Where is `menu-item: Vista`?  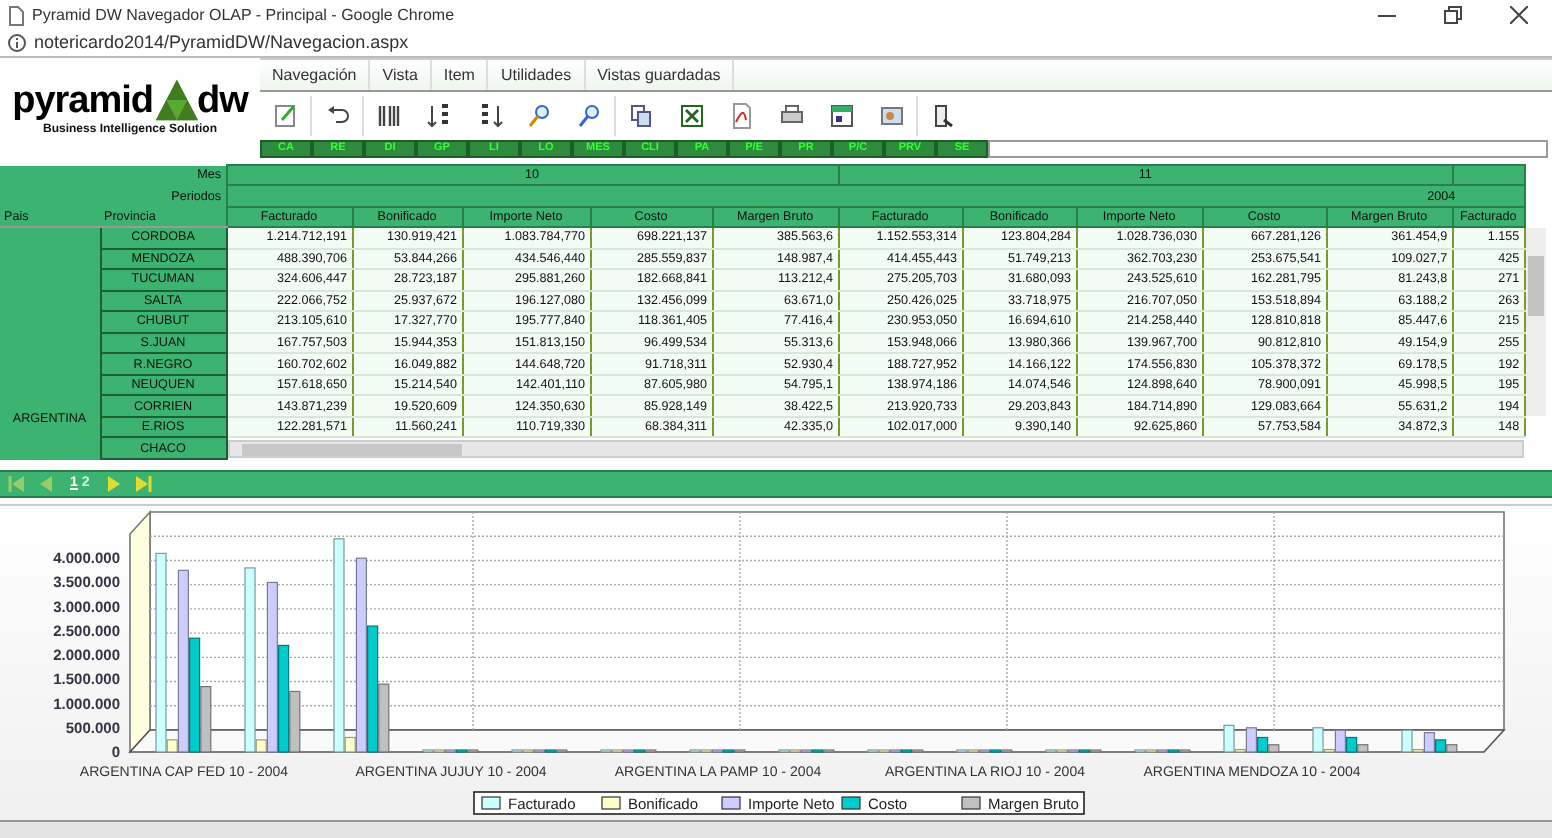
menu-item: Vista is located at coordinates (401, 75).